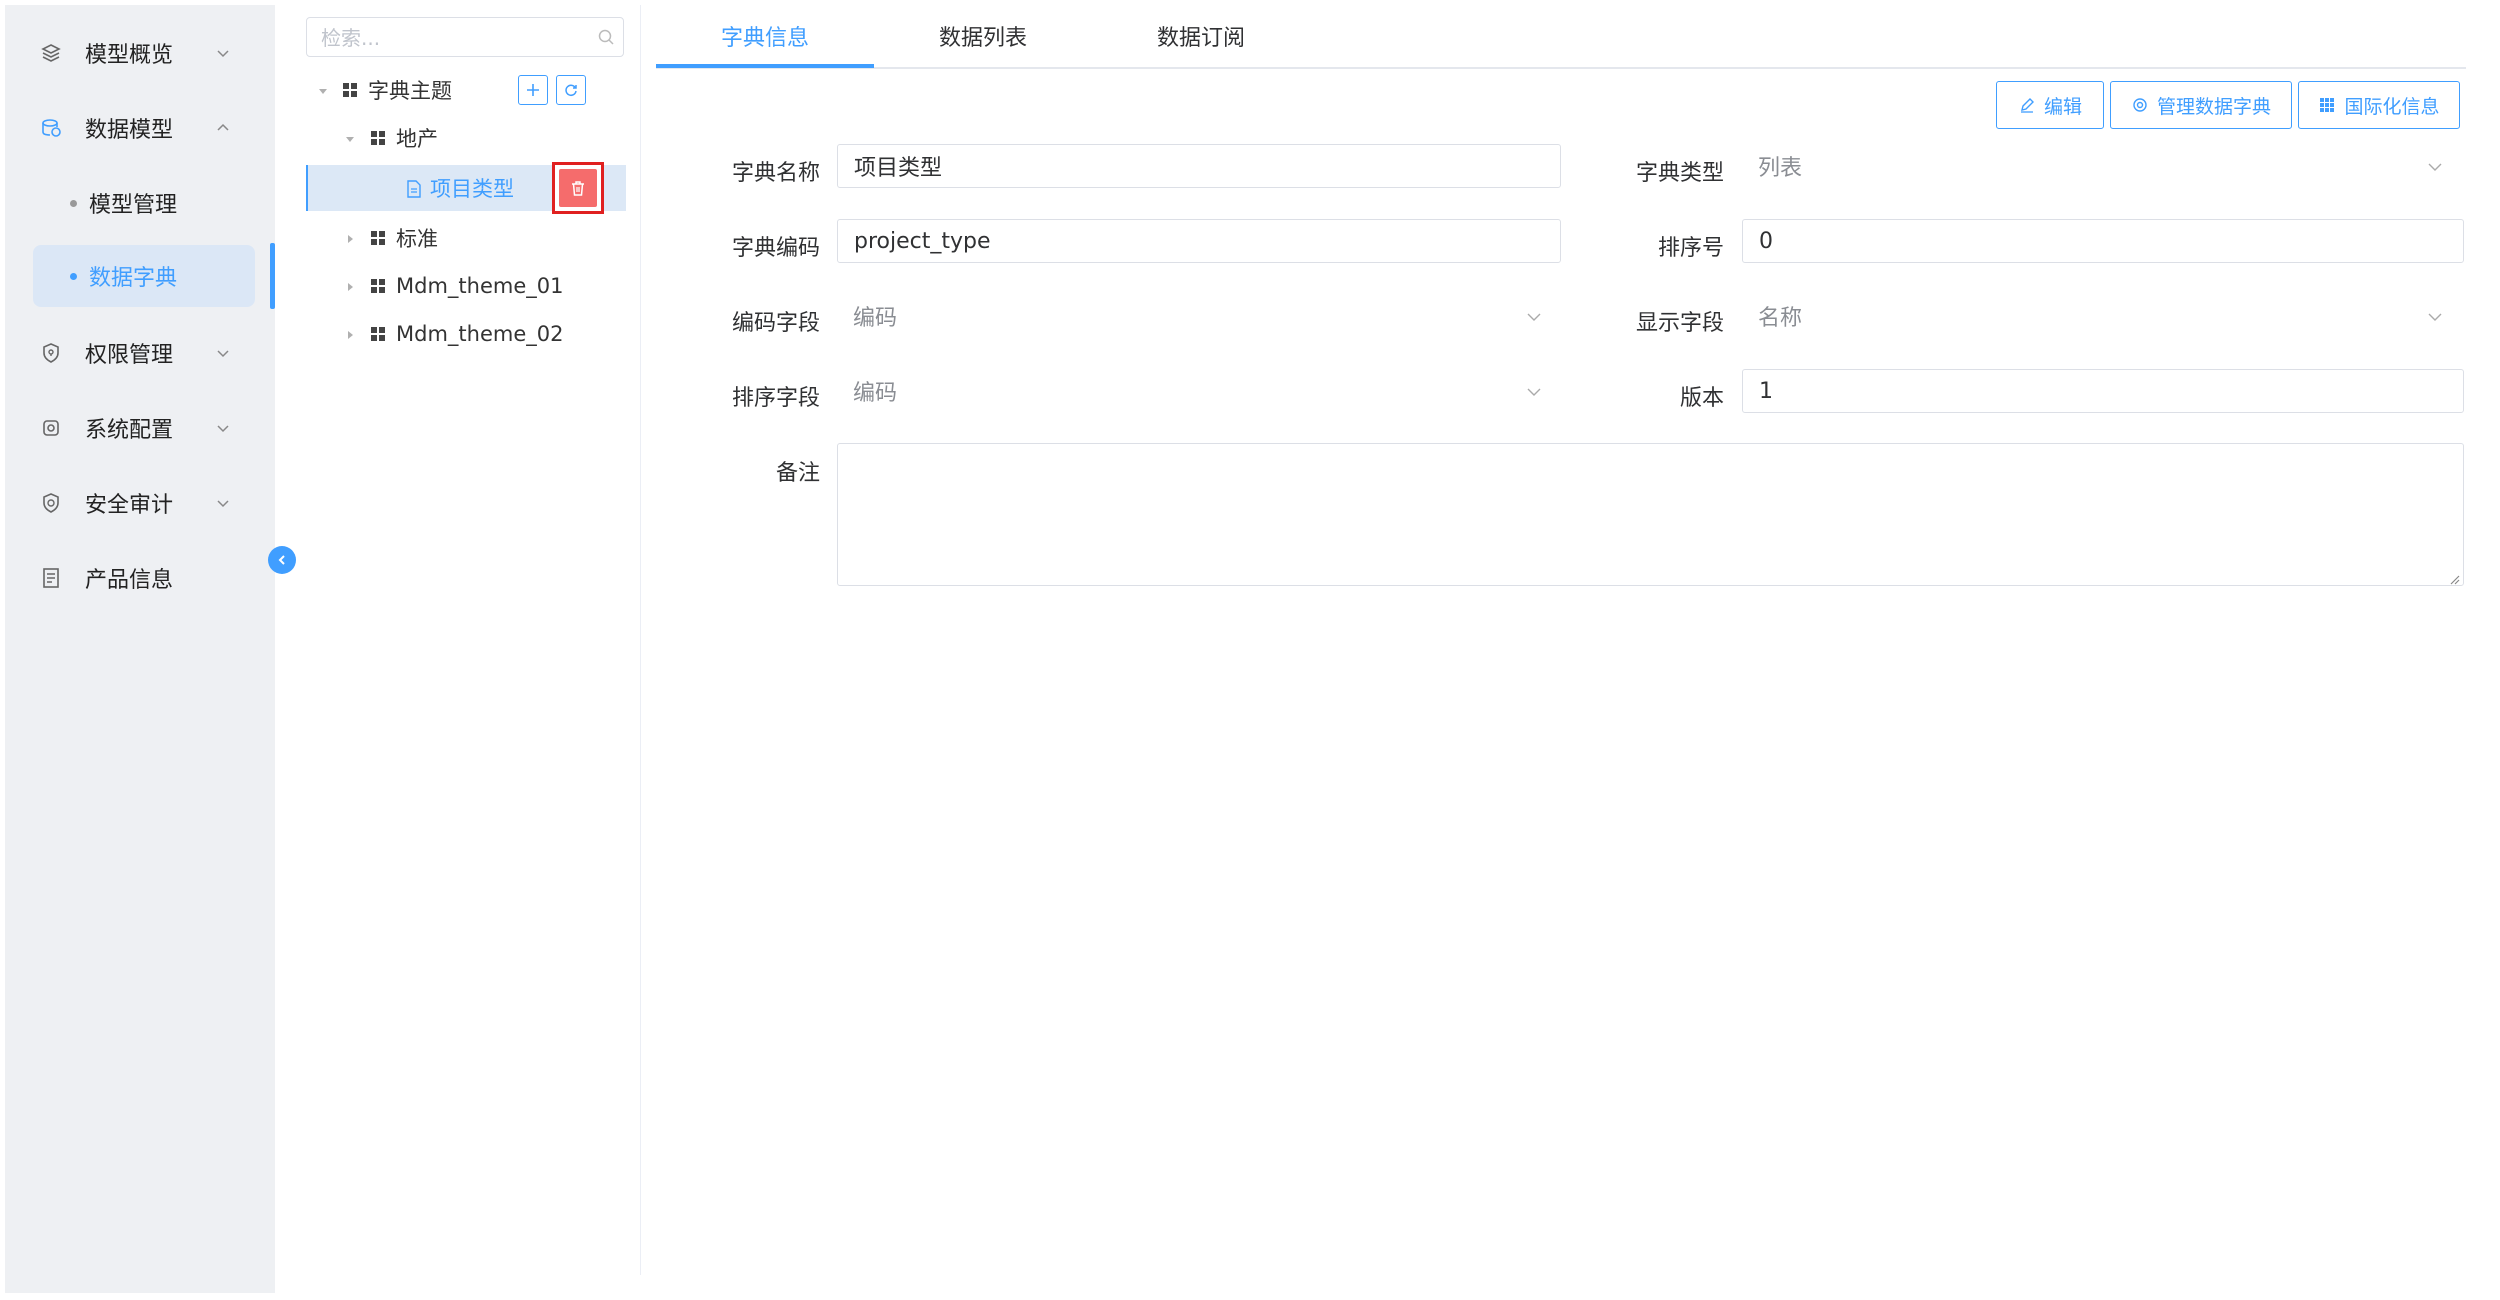 The height and width of the screenshot is (1300, 2500). Describe the element at coordinates (797, 473) in the screenshot. I see `remark-label: 备注` at that location.